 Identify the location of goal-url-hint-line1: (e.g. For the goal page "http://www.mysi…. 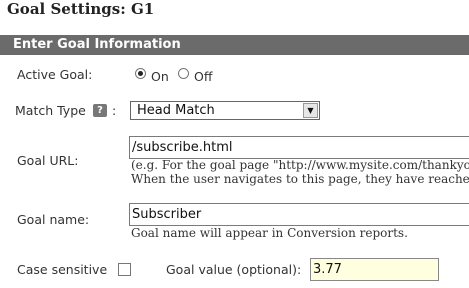
(300, 165).